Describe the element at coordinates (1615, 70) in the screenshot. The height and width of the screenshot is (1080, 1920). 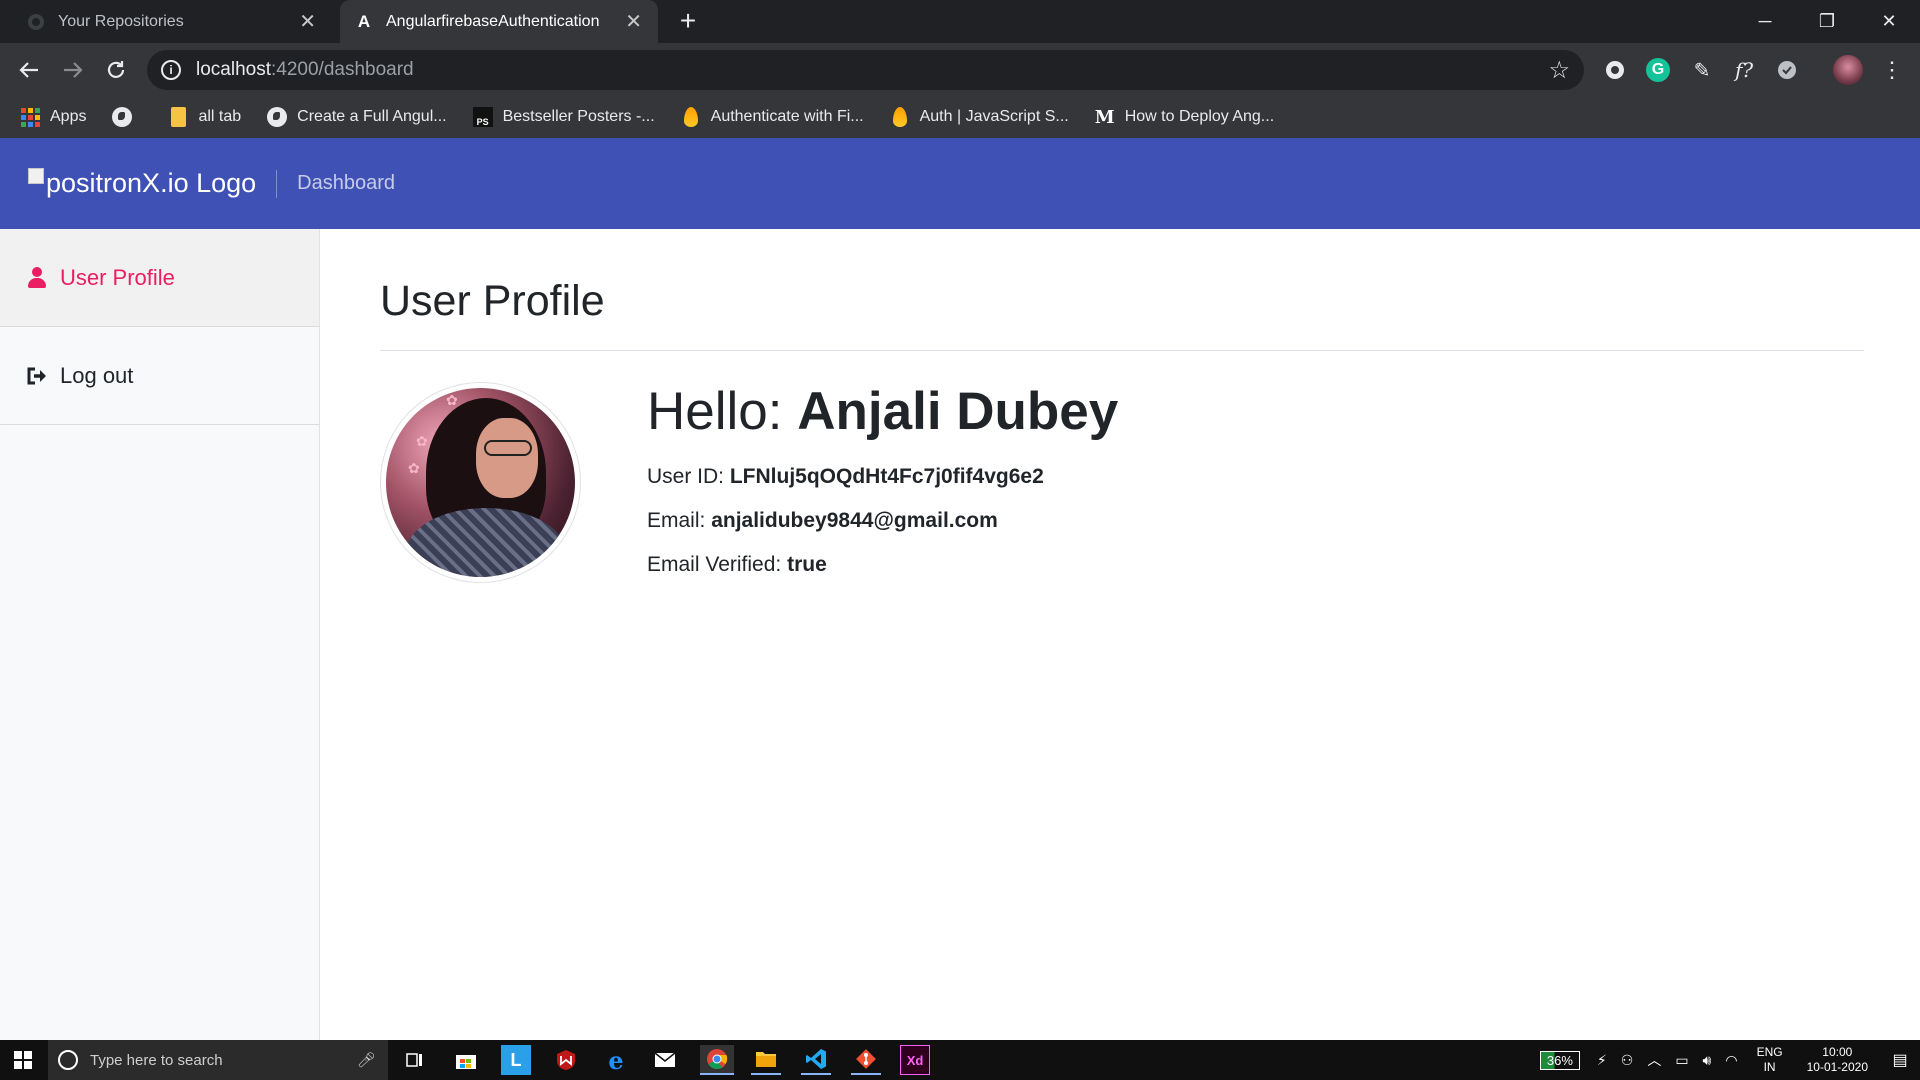
I see `extension-icon` at that location.